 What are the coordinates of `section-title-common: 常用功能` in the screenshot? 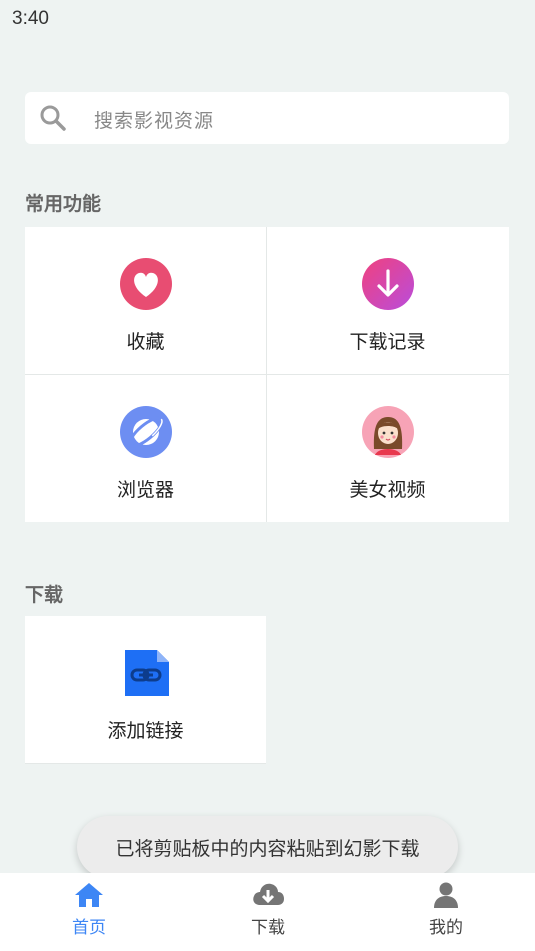 It's located at (63, 204).